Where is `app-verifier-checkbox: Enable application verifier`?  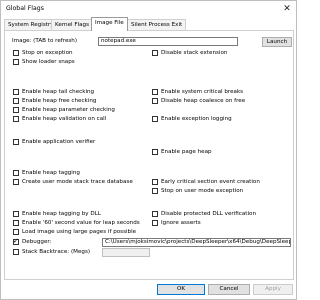
app-verifier-checkbox: Enable application verifier is located at coordinates (54, 142).